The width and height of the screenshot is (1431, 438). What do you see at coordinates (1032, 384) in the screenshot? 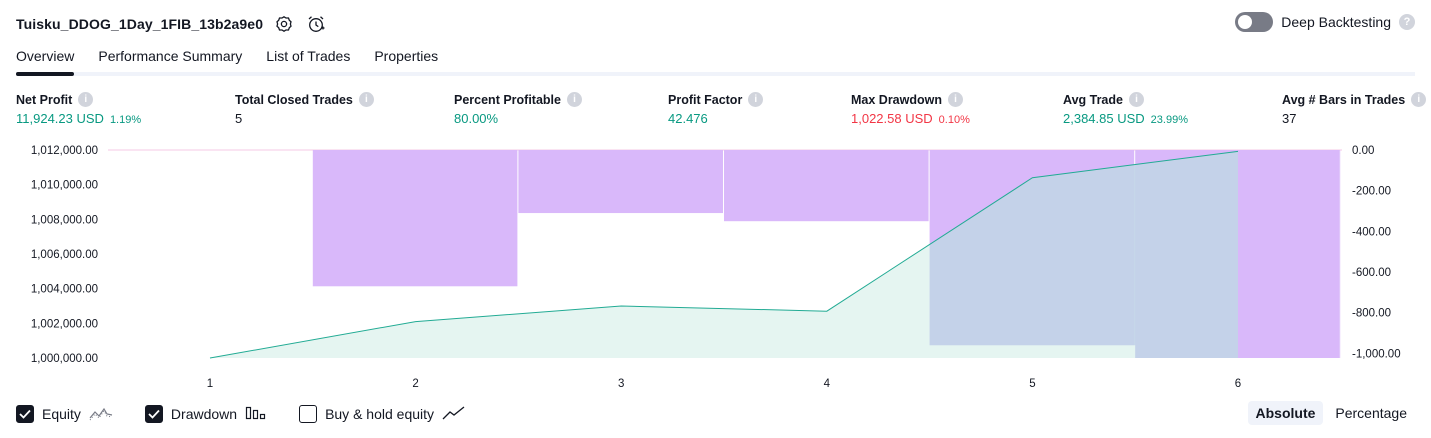
I see `x-axis-tick: 5` at bounding box center [1032, 384].